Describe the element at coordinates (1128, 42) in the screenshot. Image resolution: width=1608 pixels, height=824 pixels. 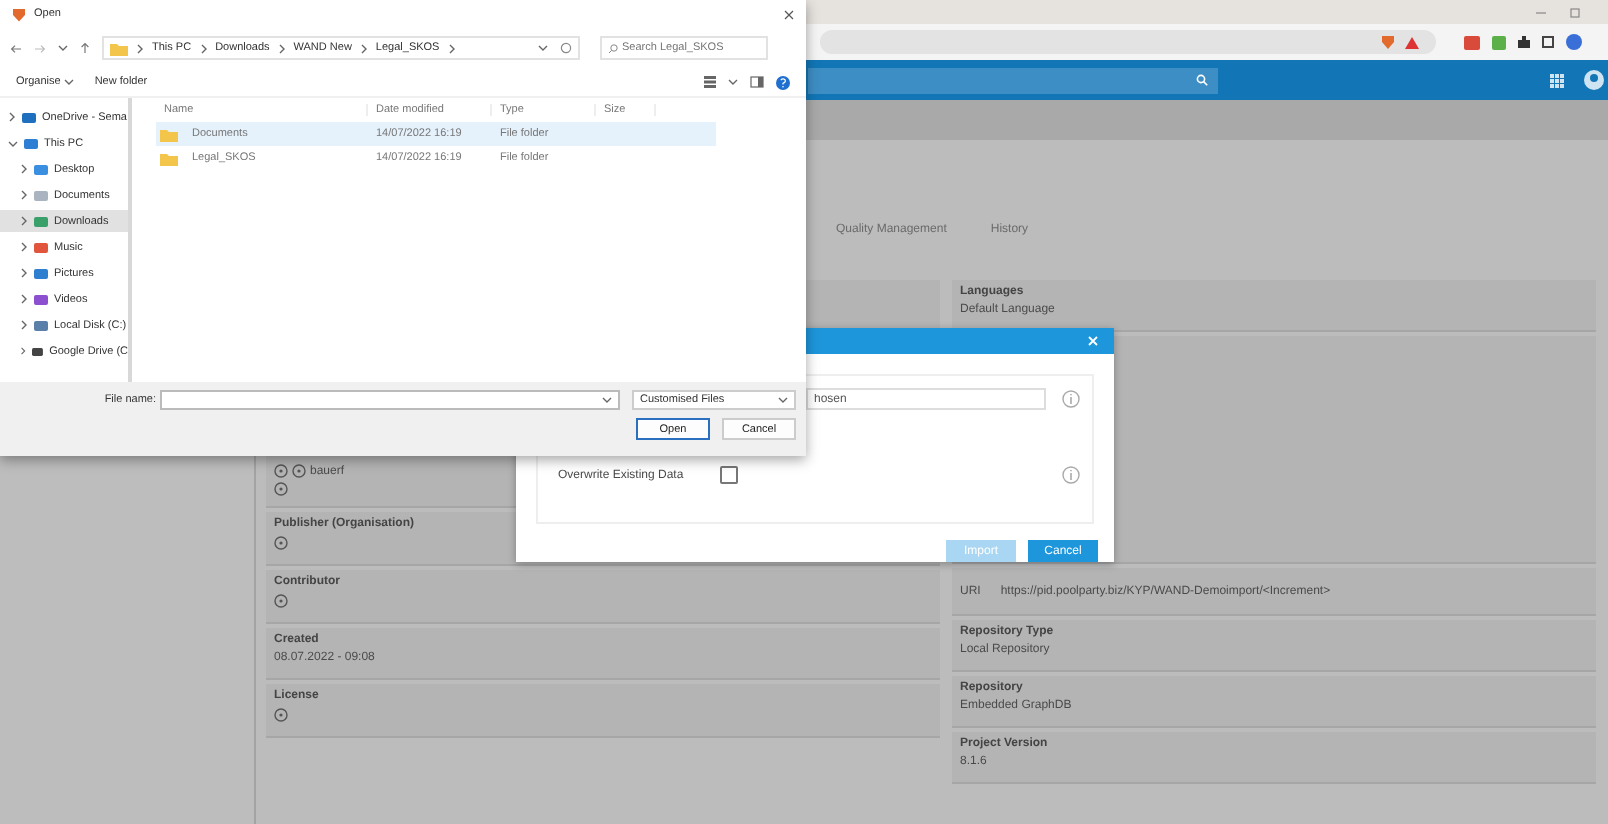
I see `address-field` at that location.